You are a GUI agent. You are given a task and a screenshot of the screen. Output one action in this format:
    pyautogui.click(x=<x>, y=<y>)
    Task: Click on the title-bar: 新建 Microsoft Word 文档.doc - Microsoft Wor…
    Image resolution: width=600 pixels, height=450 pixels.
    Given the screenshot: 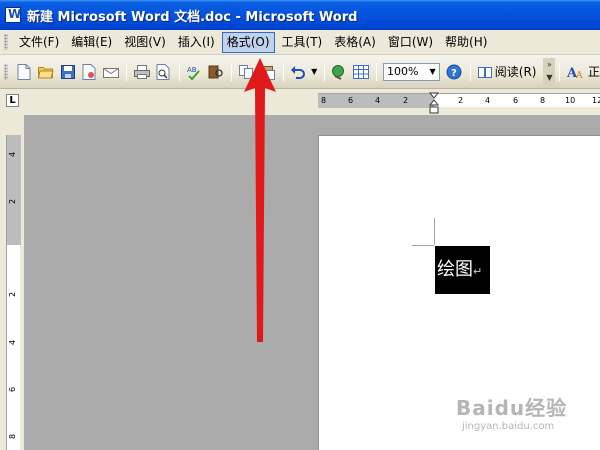 What is the action you would take?
    pyautogui.click(x=300, y=15)
    